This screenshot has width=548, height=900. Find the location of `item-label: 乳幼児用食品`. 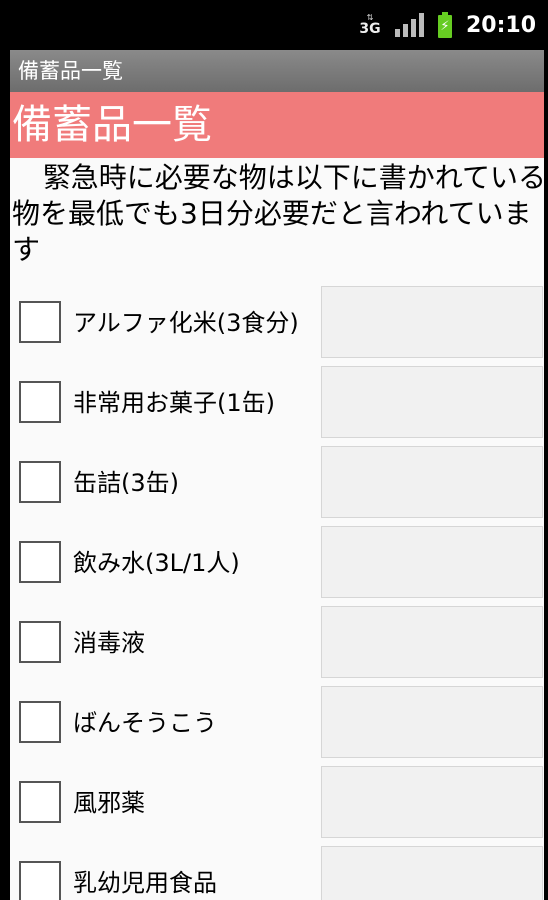

item-label: 乳幼児用食品 is located at coordinates (145, 883).